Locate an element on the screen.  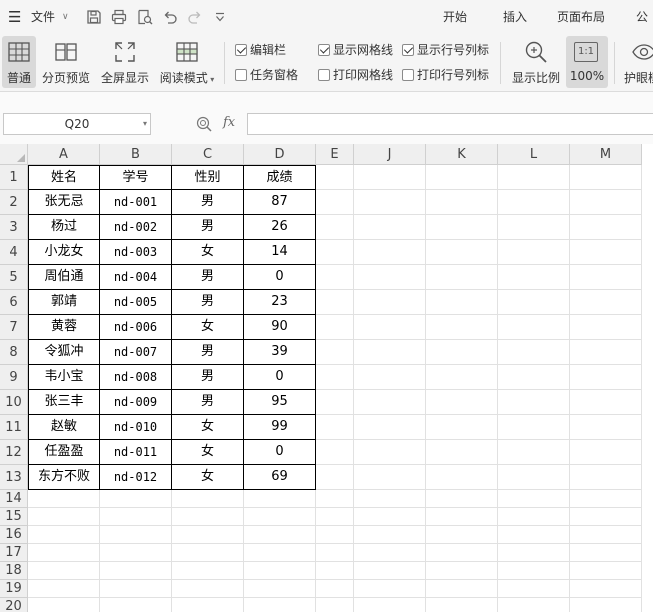
cell-c7: 女 is located at coordinates (208, 327).